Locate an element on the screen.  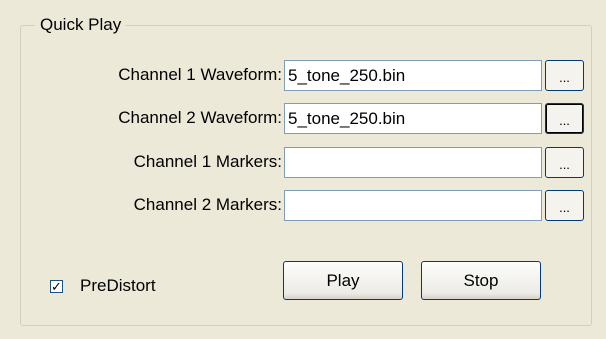
predistort-checkbox: ✓ is located at coordinates (56, 286).